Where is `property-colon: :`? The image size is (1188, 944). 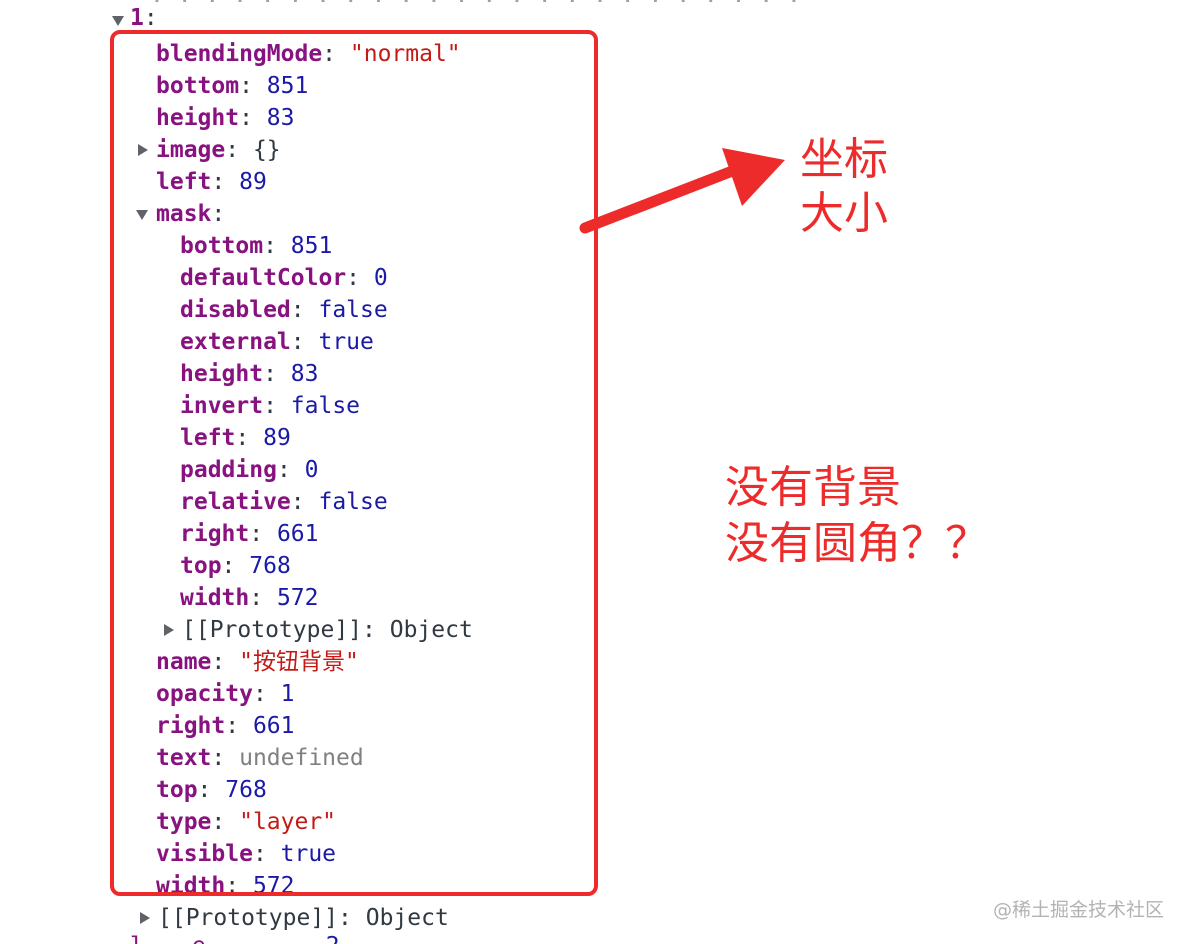 property-colon: : is located at coordinates (352, 918).